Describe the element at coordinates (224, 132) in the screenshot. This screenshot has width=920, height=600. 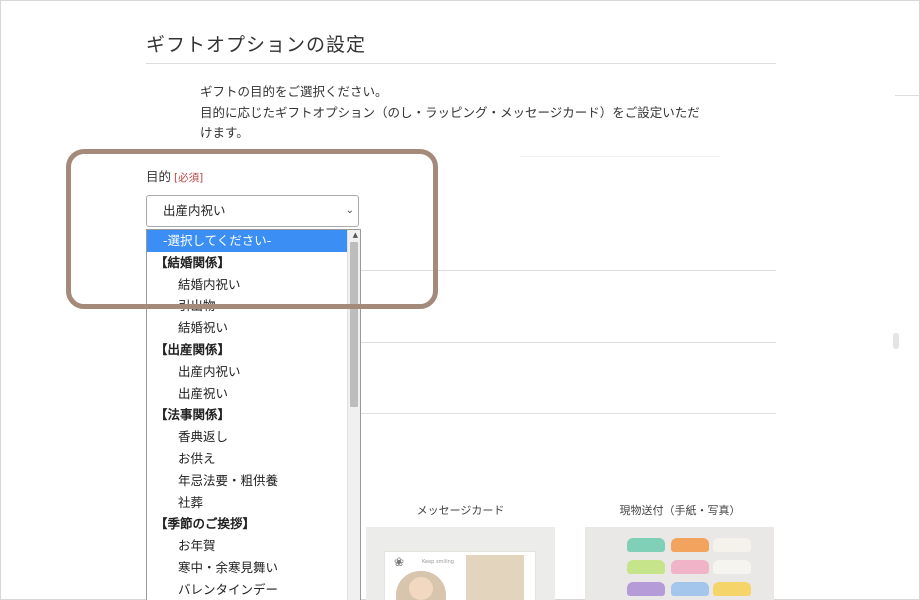
I see `description-line: けます。` at that location.